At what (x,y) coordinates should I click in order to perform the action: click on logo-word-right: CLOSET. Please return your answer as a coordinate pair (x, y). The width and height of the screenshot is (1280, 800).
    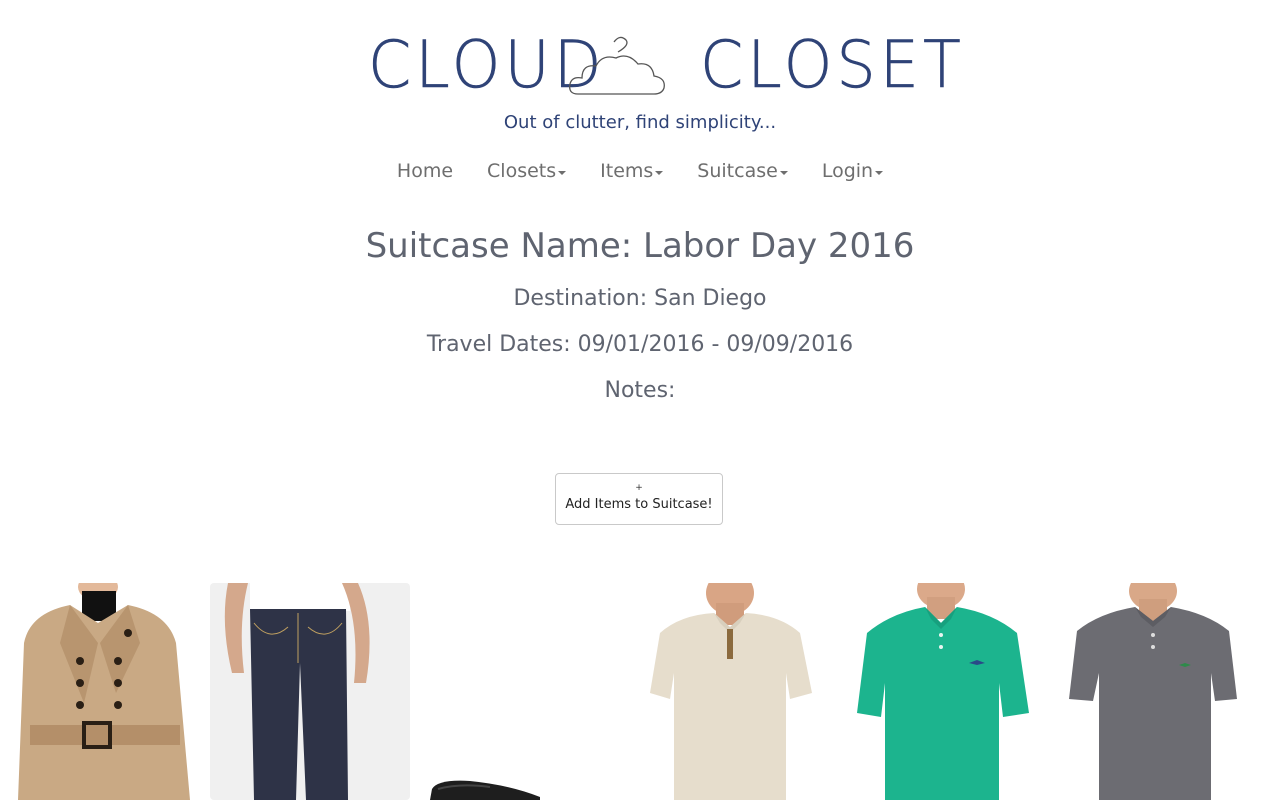
    Looking at the image, I should click on (832, 64).